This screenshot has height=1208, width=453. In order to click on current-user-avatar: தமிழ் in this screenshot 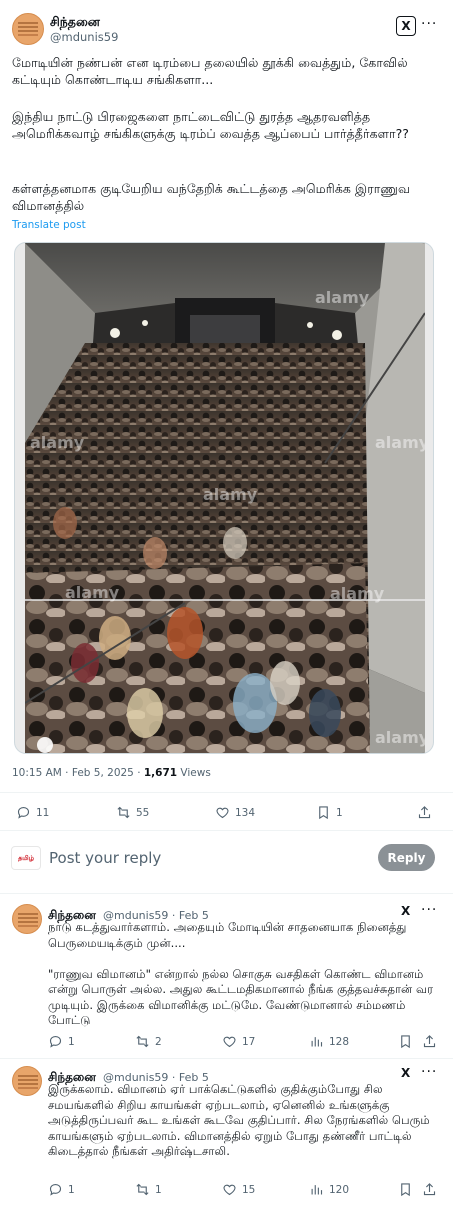, I will do `click(26, 858)`.